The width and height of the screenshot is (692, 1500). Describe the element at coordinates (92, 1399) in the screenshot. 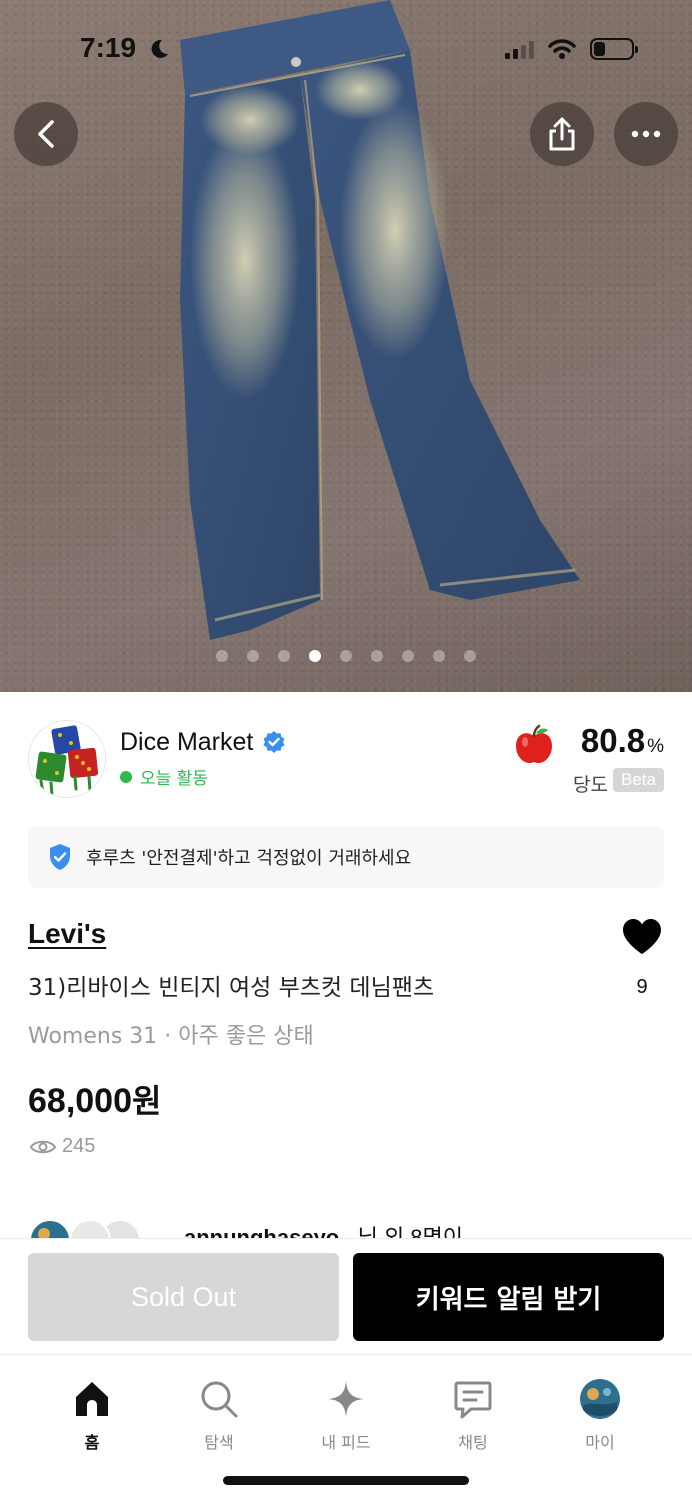

I see `home-icon` at that location.